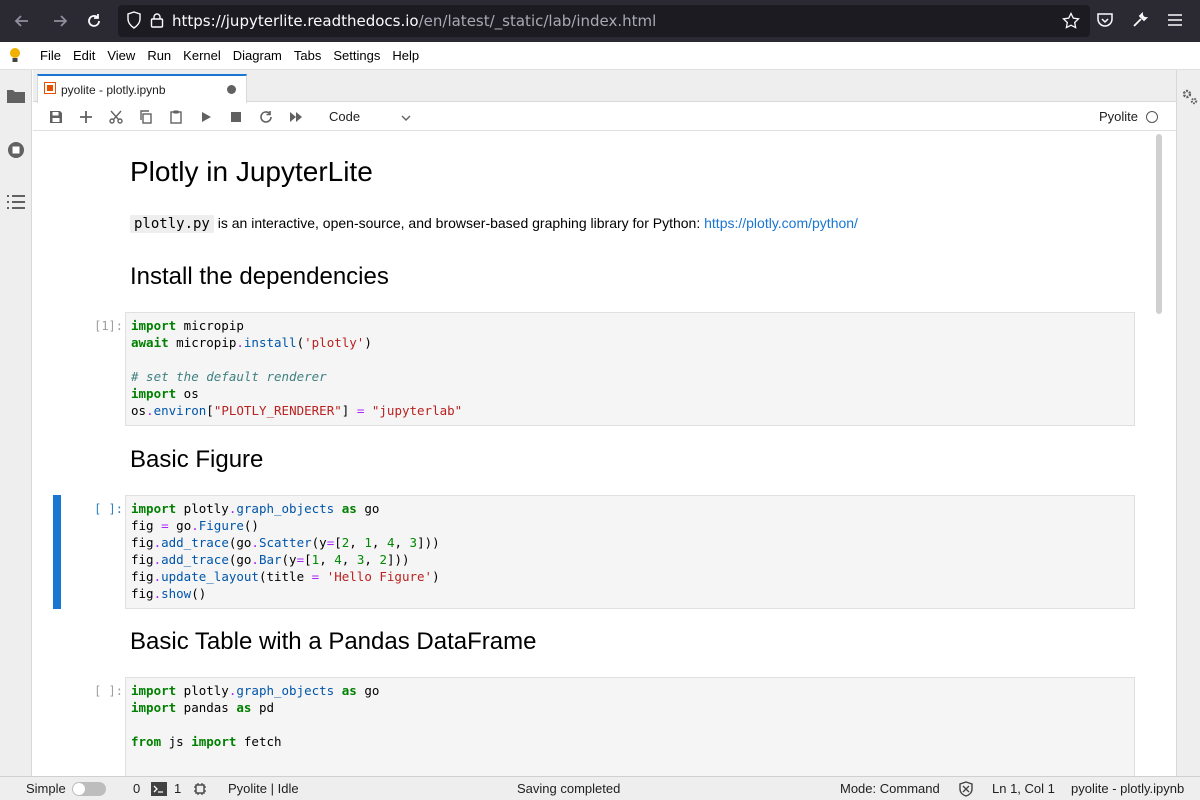  I want to click on tab-pyolite-plotly: pyolite - plotly.ipynb, so click(142, 88).